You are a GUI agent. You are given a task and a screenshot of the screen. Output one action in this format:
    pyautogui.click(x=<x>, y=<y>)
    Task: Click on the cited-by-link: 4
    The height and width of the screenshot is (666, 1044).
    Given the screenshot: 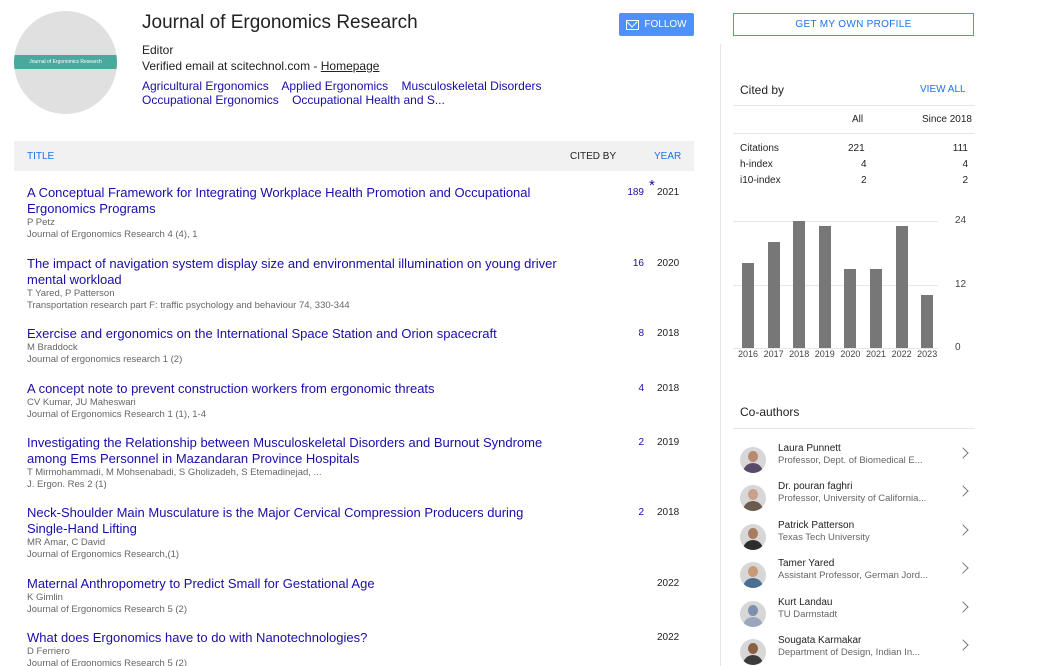 What is the action you would take?
    pyautogui.click(x=606, y=388)
    